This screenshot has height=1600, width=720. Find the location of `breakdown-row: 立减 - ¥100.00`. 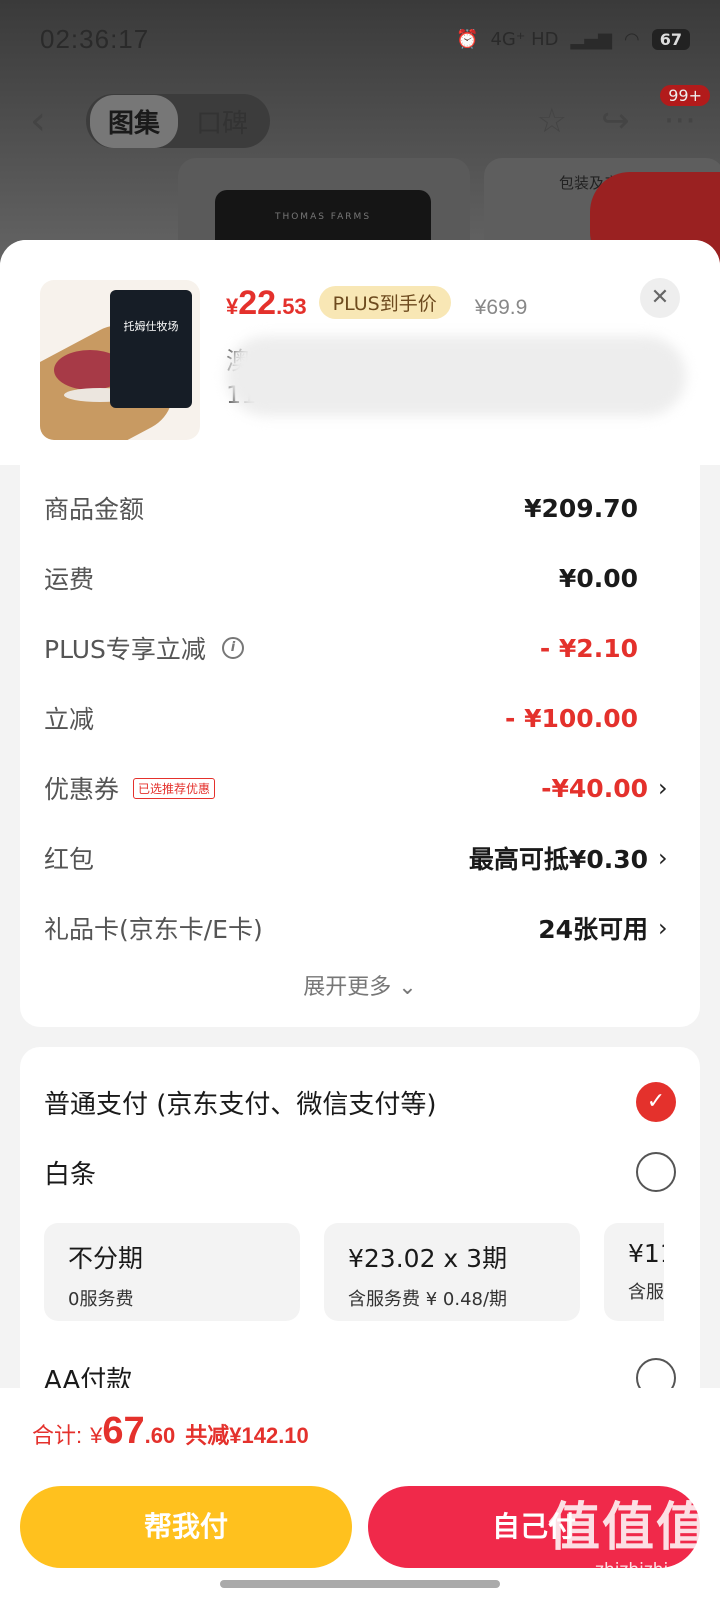

breakdown-row: 立减 - ¥100.00 is located at coordinates (341, 719).